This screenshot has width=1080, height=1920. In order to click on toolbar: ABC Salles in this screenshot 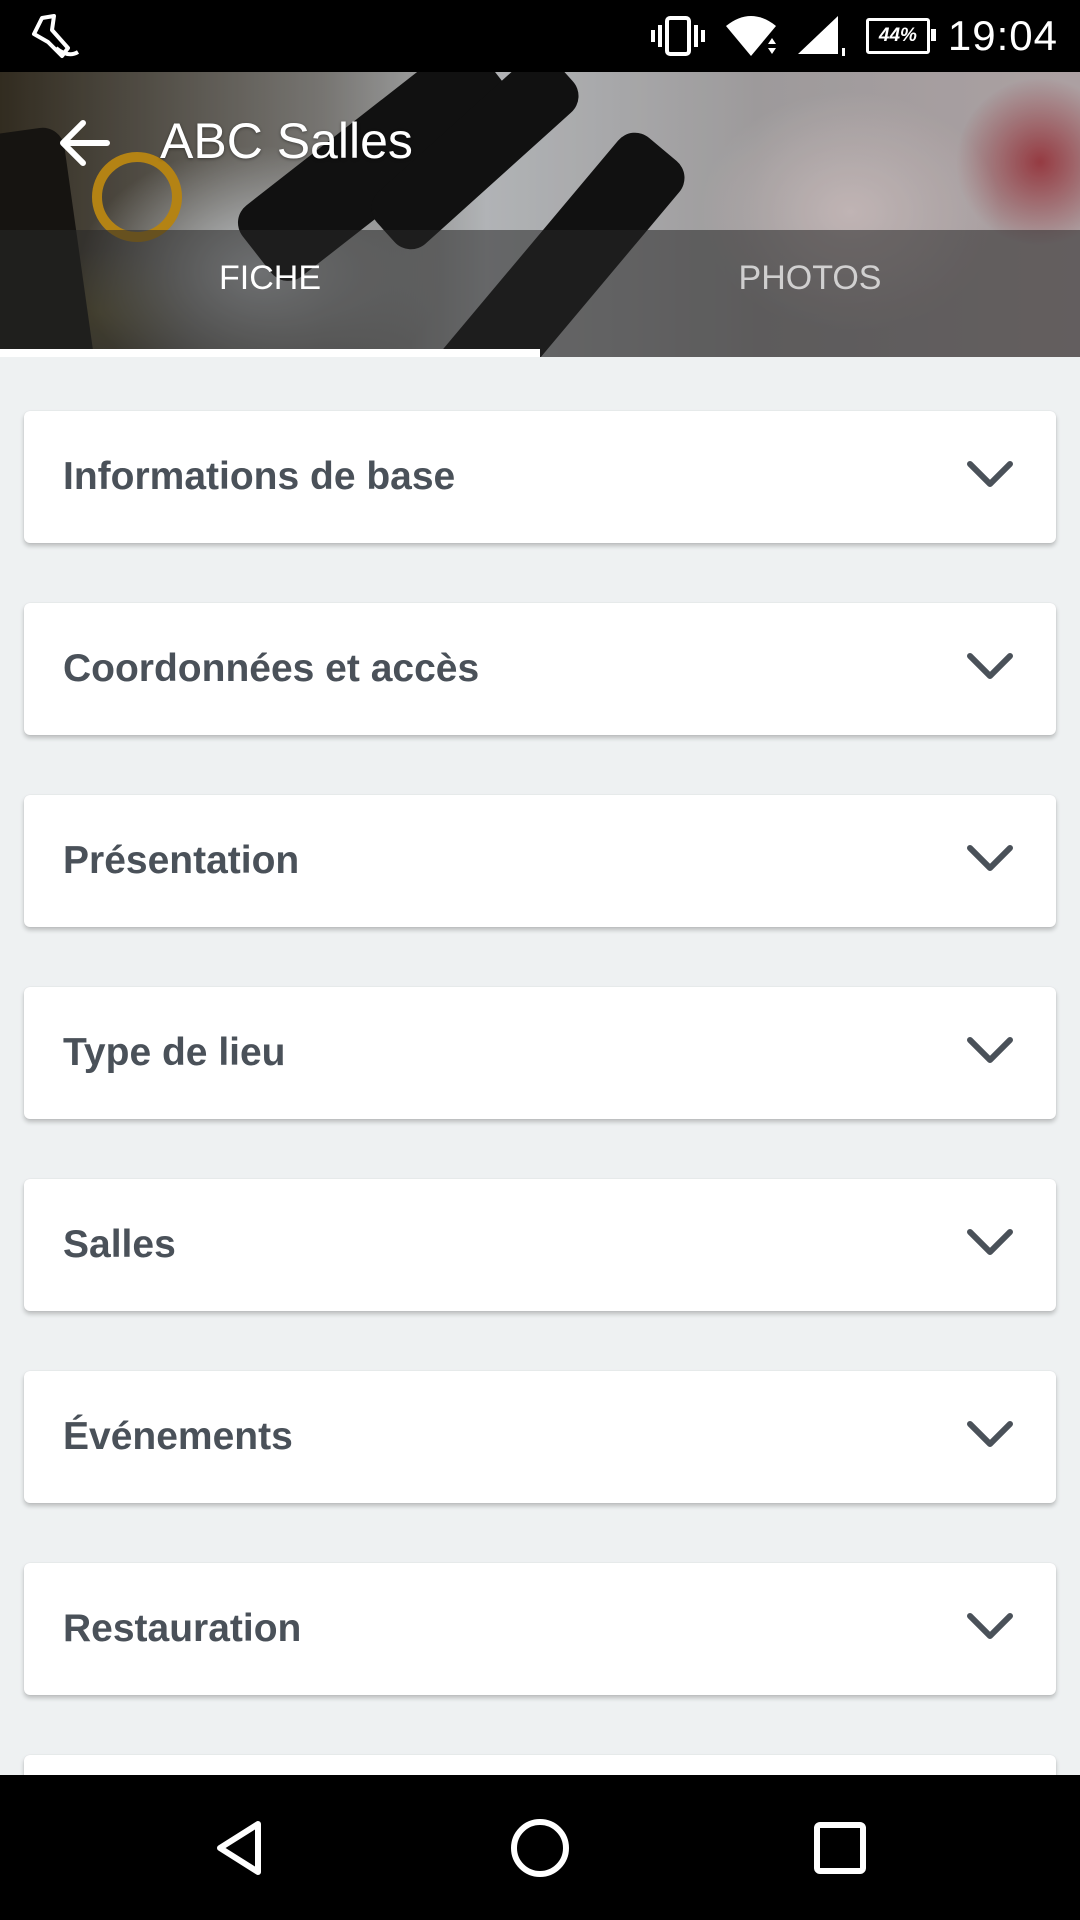, I will do `click(540, 142)`.